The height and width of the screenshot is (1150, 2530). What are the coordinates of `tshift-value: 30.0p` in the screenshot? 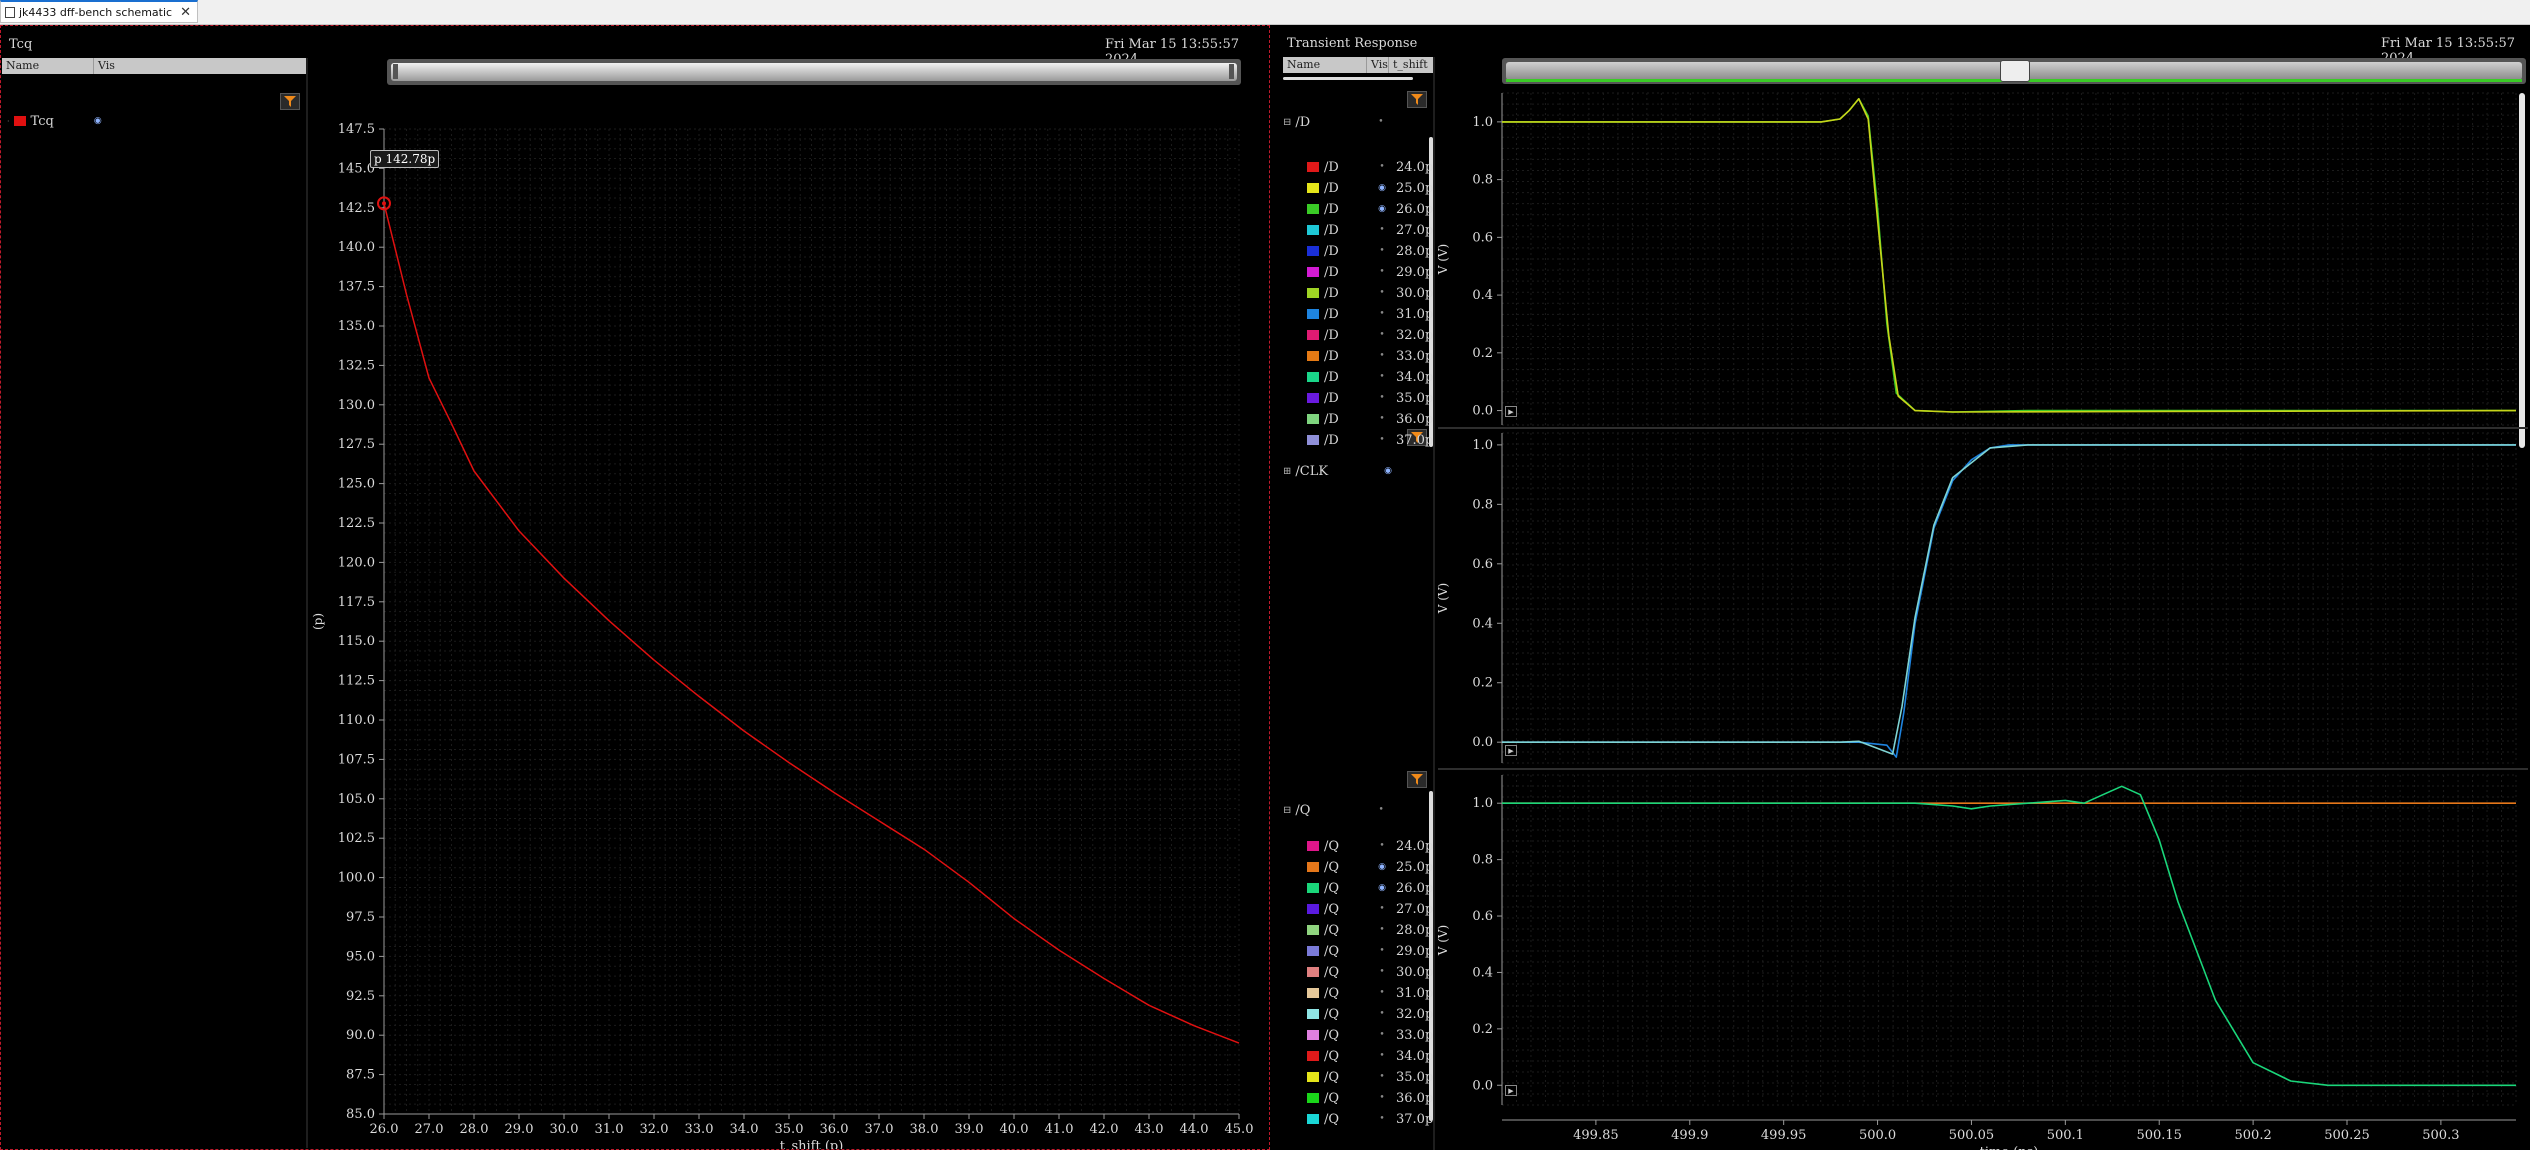 It's located at (1415, 972).